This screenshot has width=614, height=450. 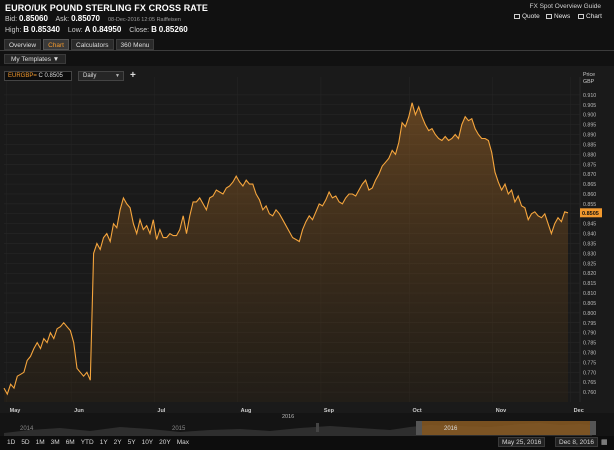 I want to click on y-tick-label: 0.885, so click(x=589, y=145).